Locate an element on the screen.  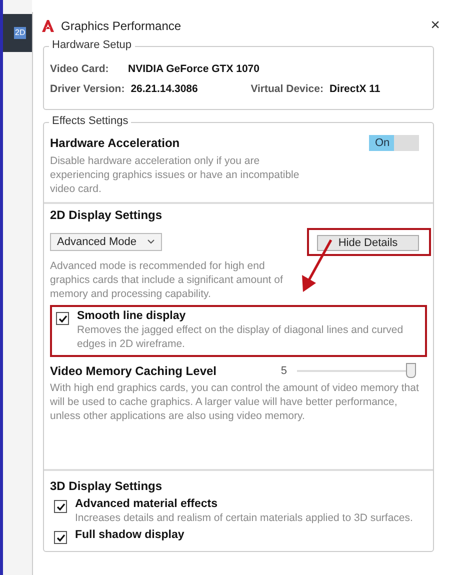
option-description: Removes the jagged effect on the display of diagonal lines and curved edges in 2D wireframe. is located at coordinates (240, 337).